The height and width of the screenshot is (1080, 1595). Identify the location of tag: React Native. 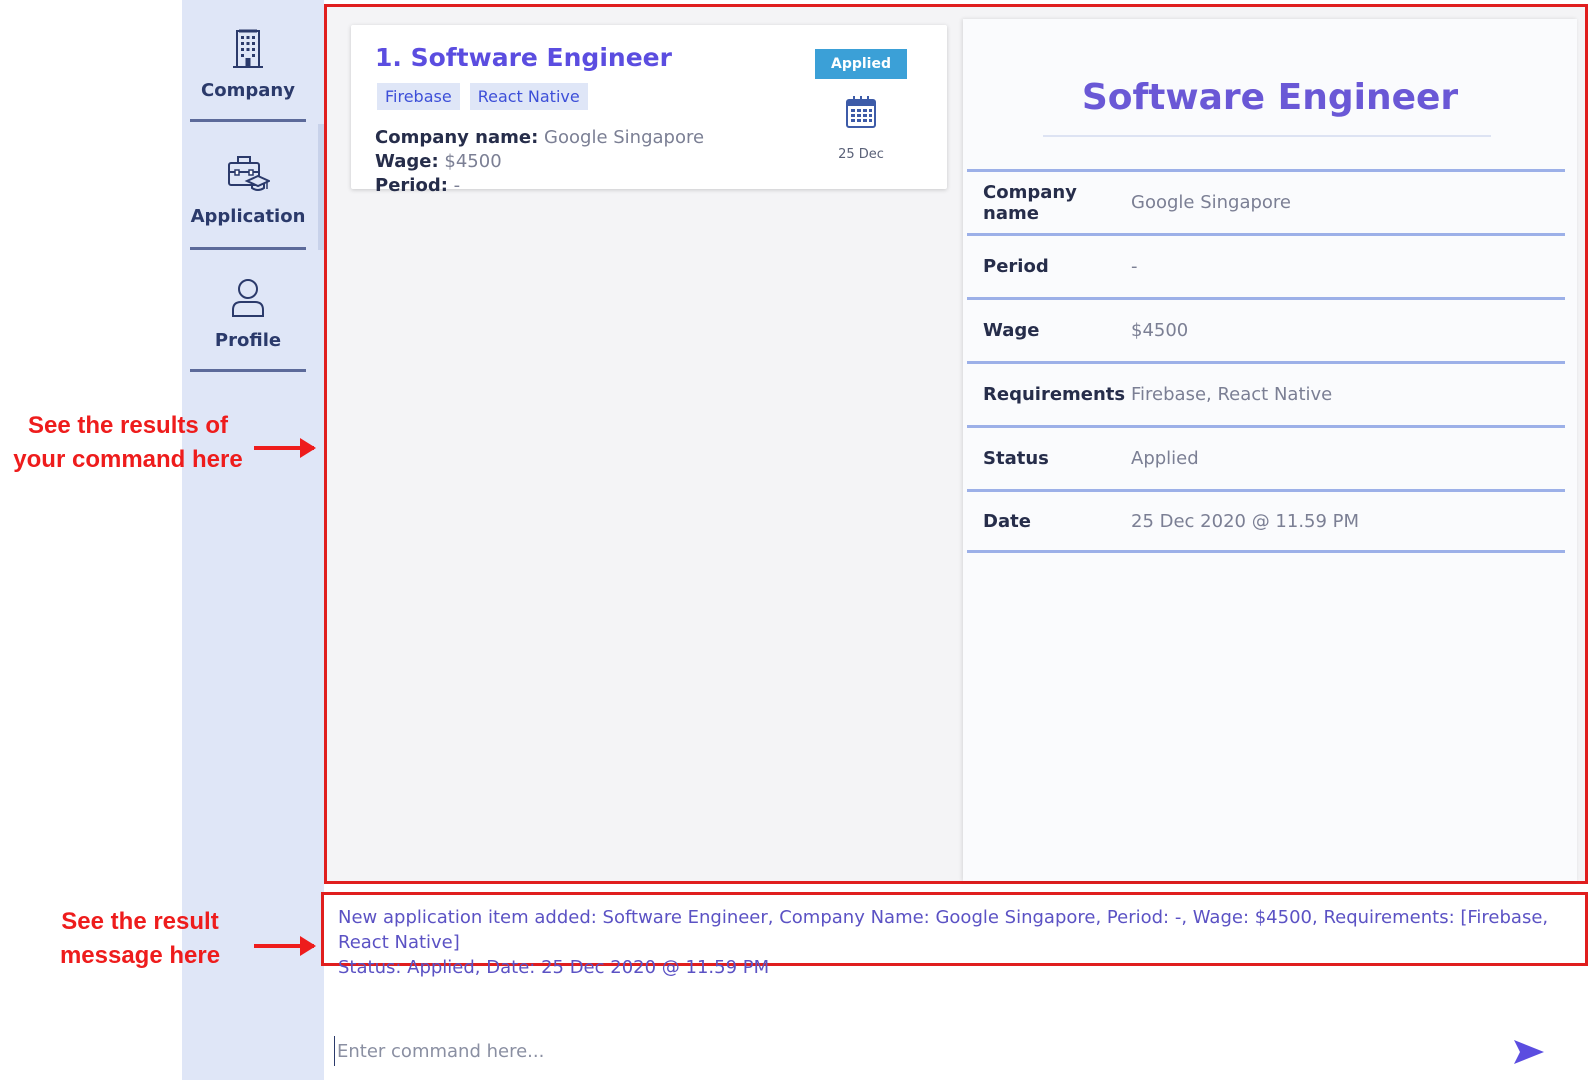
(528, 96).